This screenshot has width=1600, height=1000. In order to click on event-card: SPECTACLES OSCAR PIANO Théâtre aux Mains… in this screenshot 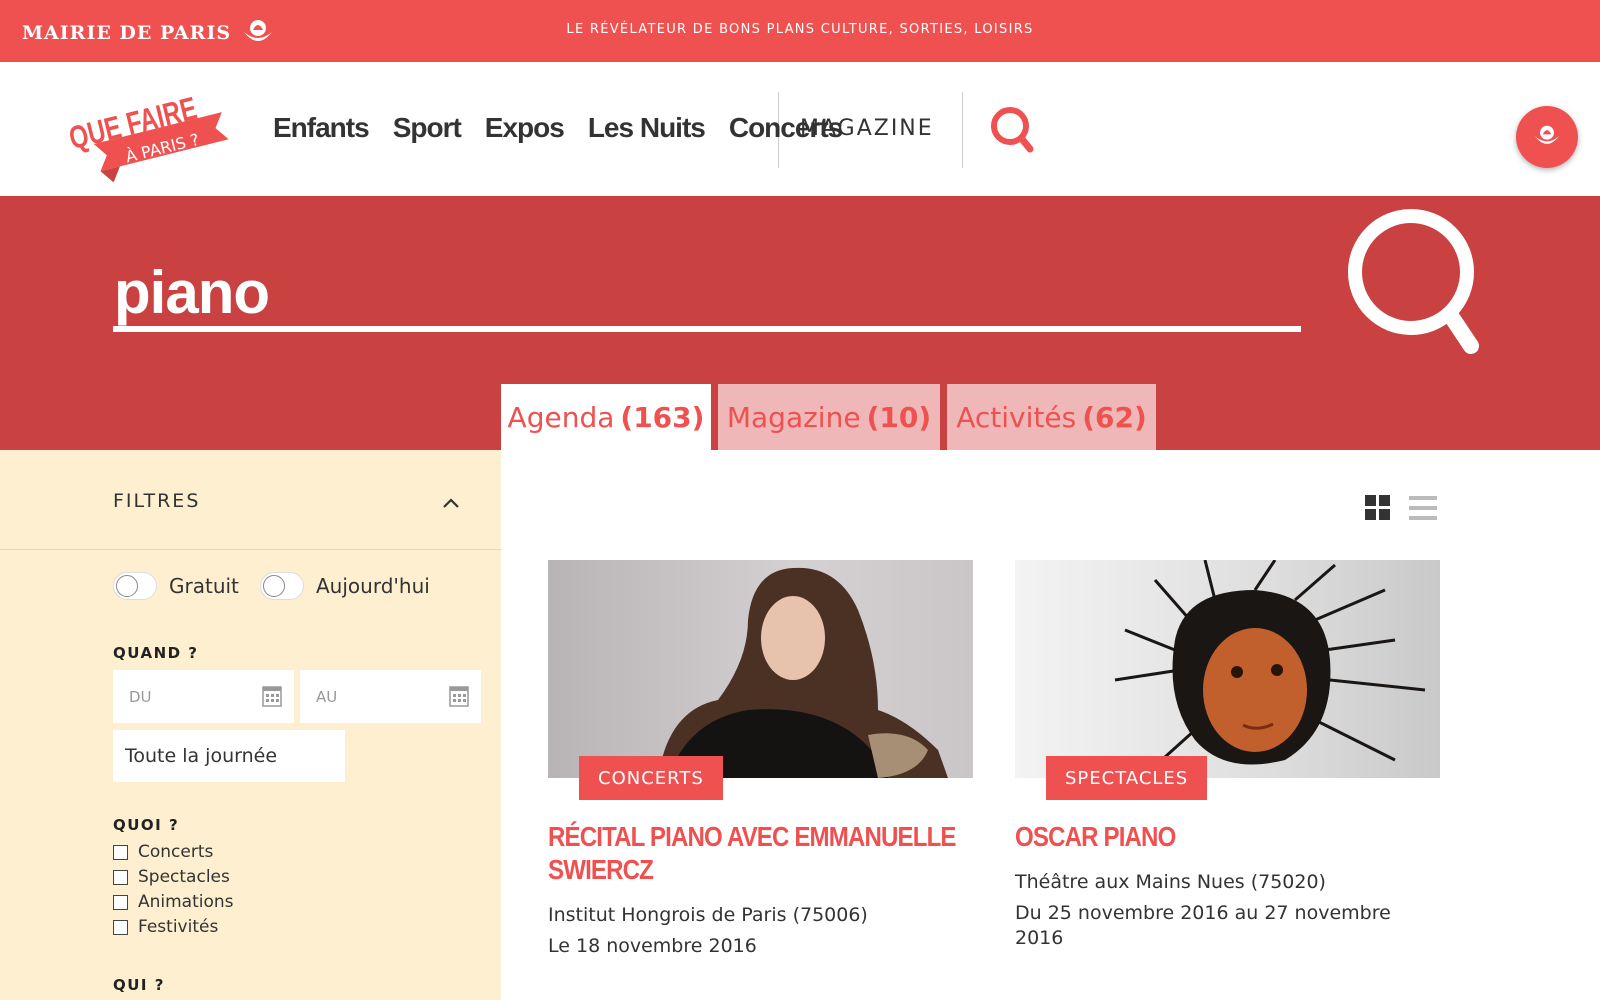, I will do `click(1227, 755)`.